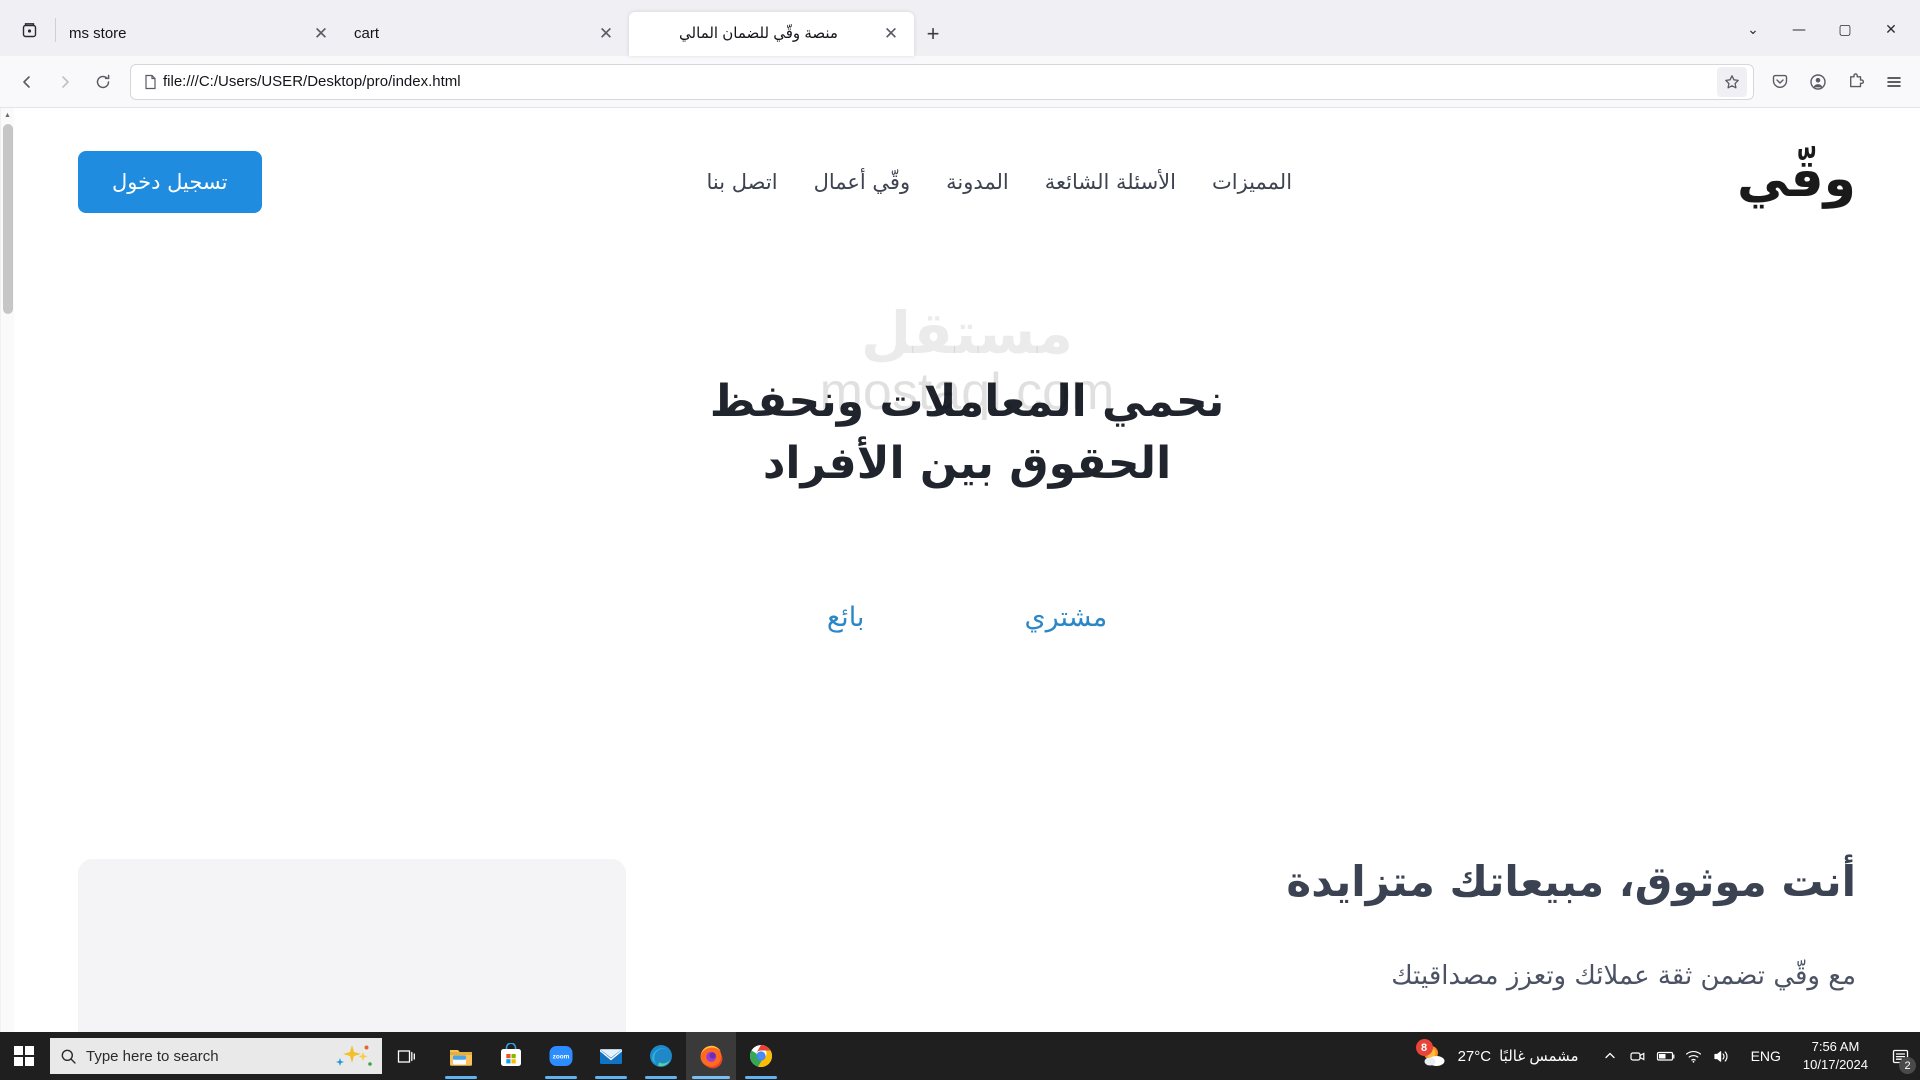 The image size is (1920, 1080). What do you see at coordinates (1732, 81) in the screenshot?
I see `bookmark-star-icon` at bounding box center [1732, 81].